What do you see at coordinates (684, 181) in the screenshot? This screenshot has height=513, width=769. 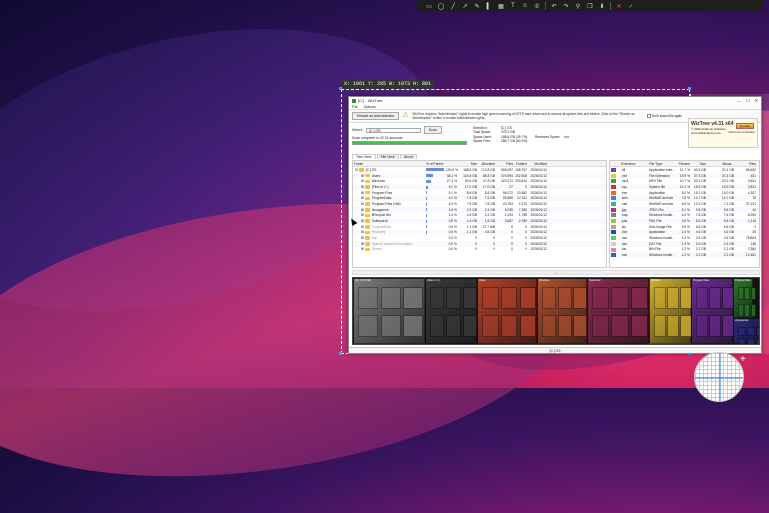 I see `table-row: .mp4MP4 File10.7 %20.1 GB20.1 GB4,621` at bounding box center [684, 181].